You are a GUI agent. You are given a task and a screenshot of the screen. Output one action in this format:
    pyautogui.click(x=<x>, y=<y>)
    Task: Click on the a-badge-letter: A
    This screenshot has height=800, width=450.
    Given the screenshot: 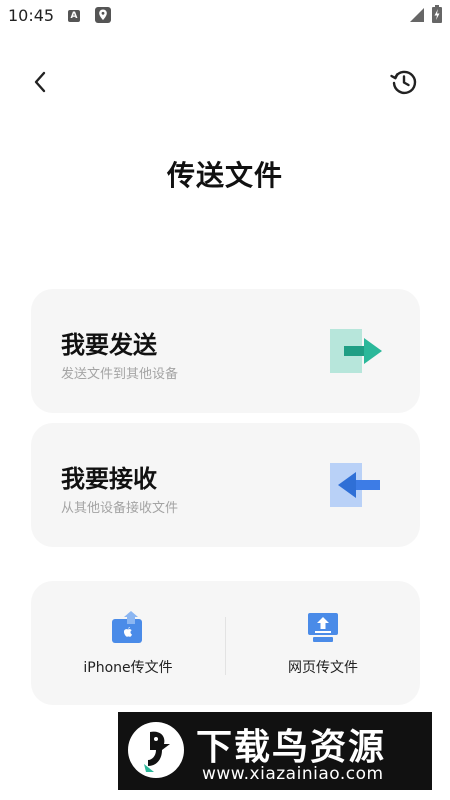 What is the action you would take?
    pyautogui.click(x=74, y=16)
    